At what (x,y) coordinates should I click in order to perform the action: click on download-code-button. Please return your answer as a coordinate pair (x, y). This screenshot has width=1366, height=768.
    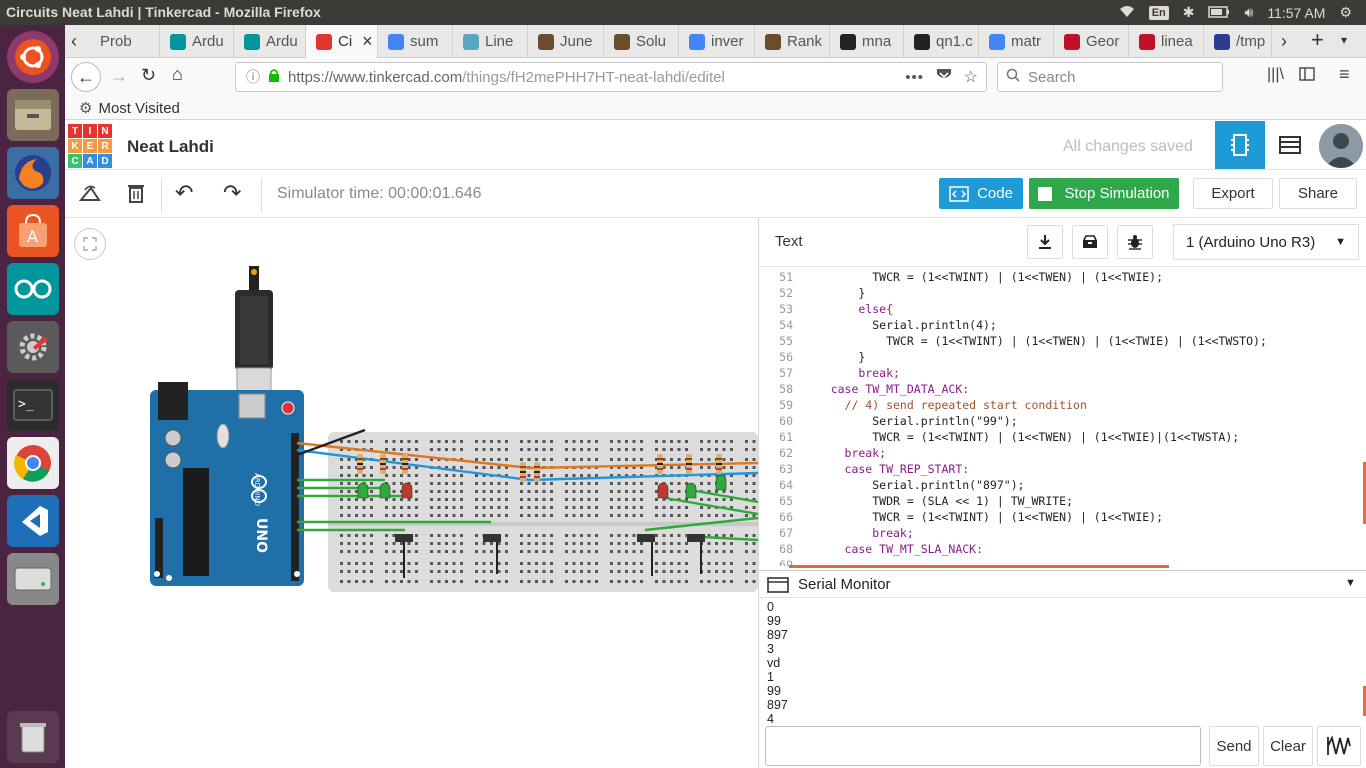
    Looking at the image, I should click on (1045, 242).